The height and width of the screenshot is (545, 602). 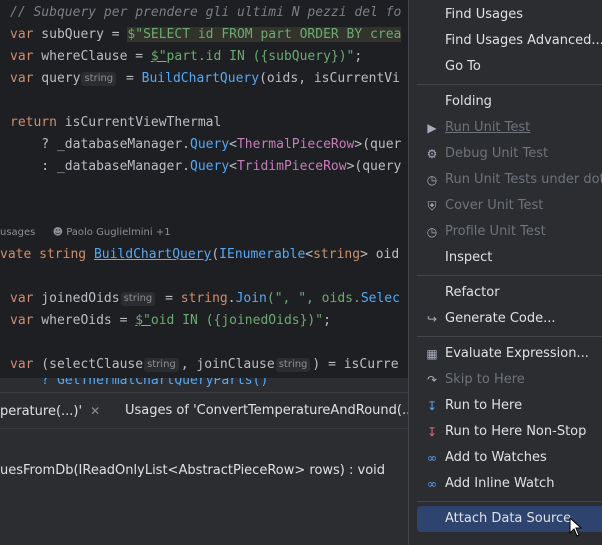 I want to click on menu-item-run-unit-tests-under-dot: ◷ Run Unit Tests under dot, so click(x=509, y=180).